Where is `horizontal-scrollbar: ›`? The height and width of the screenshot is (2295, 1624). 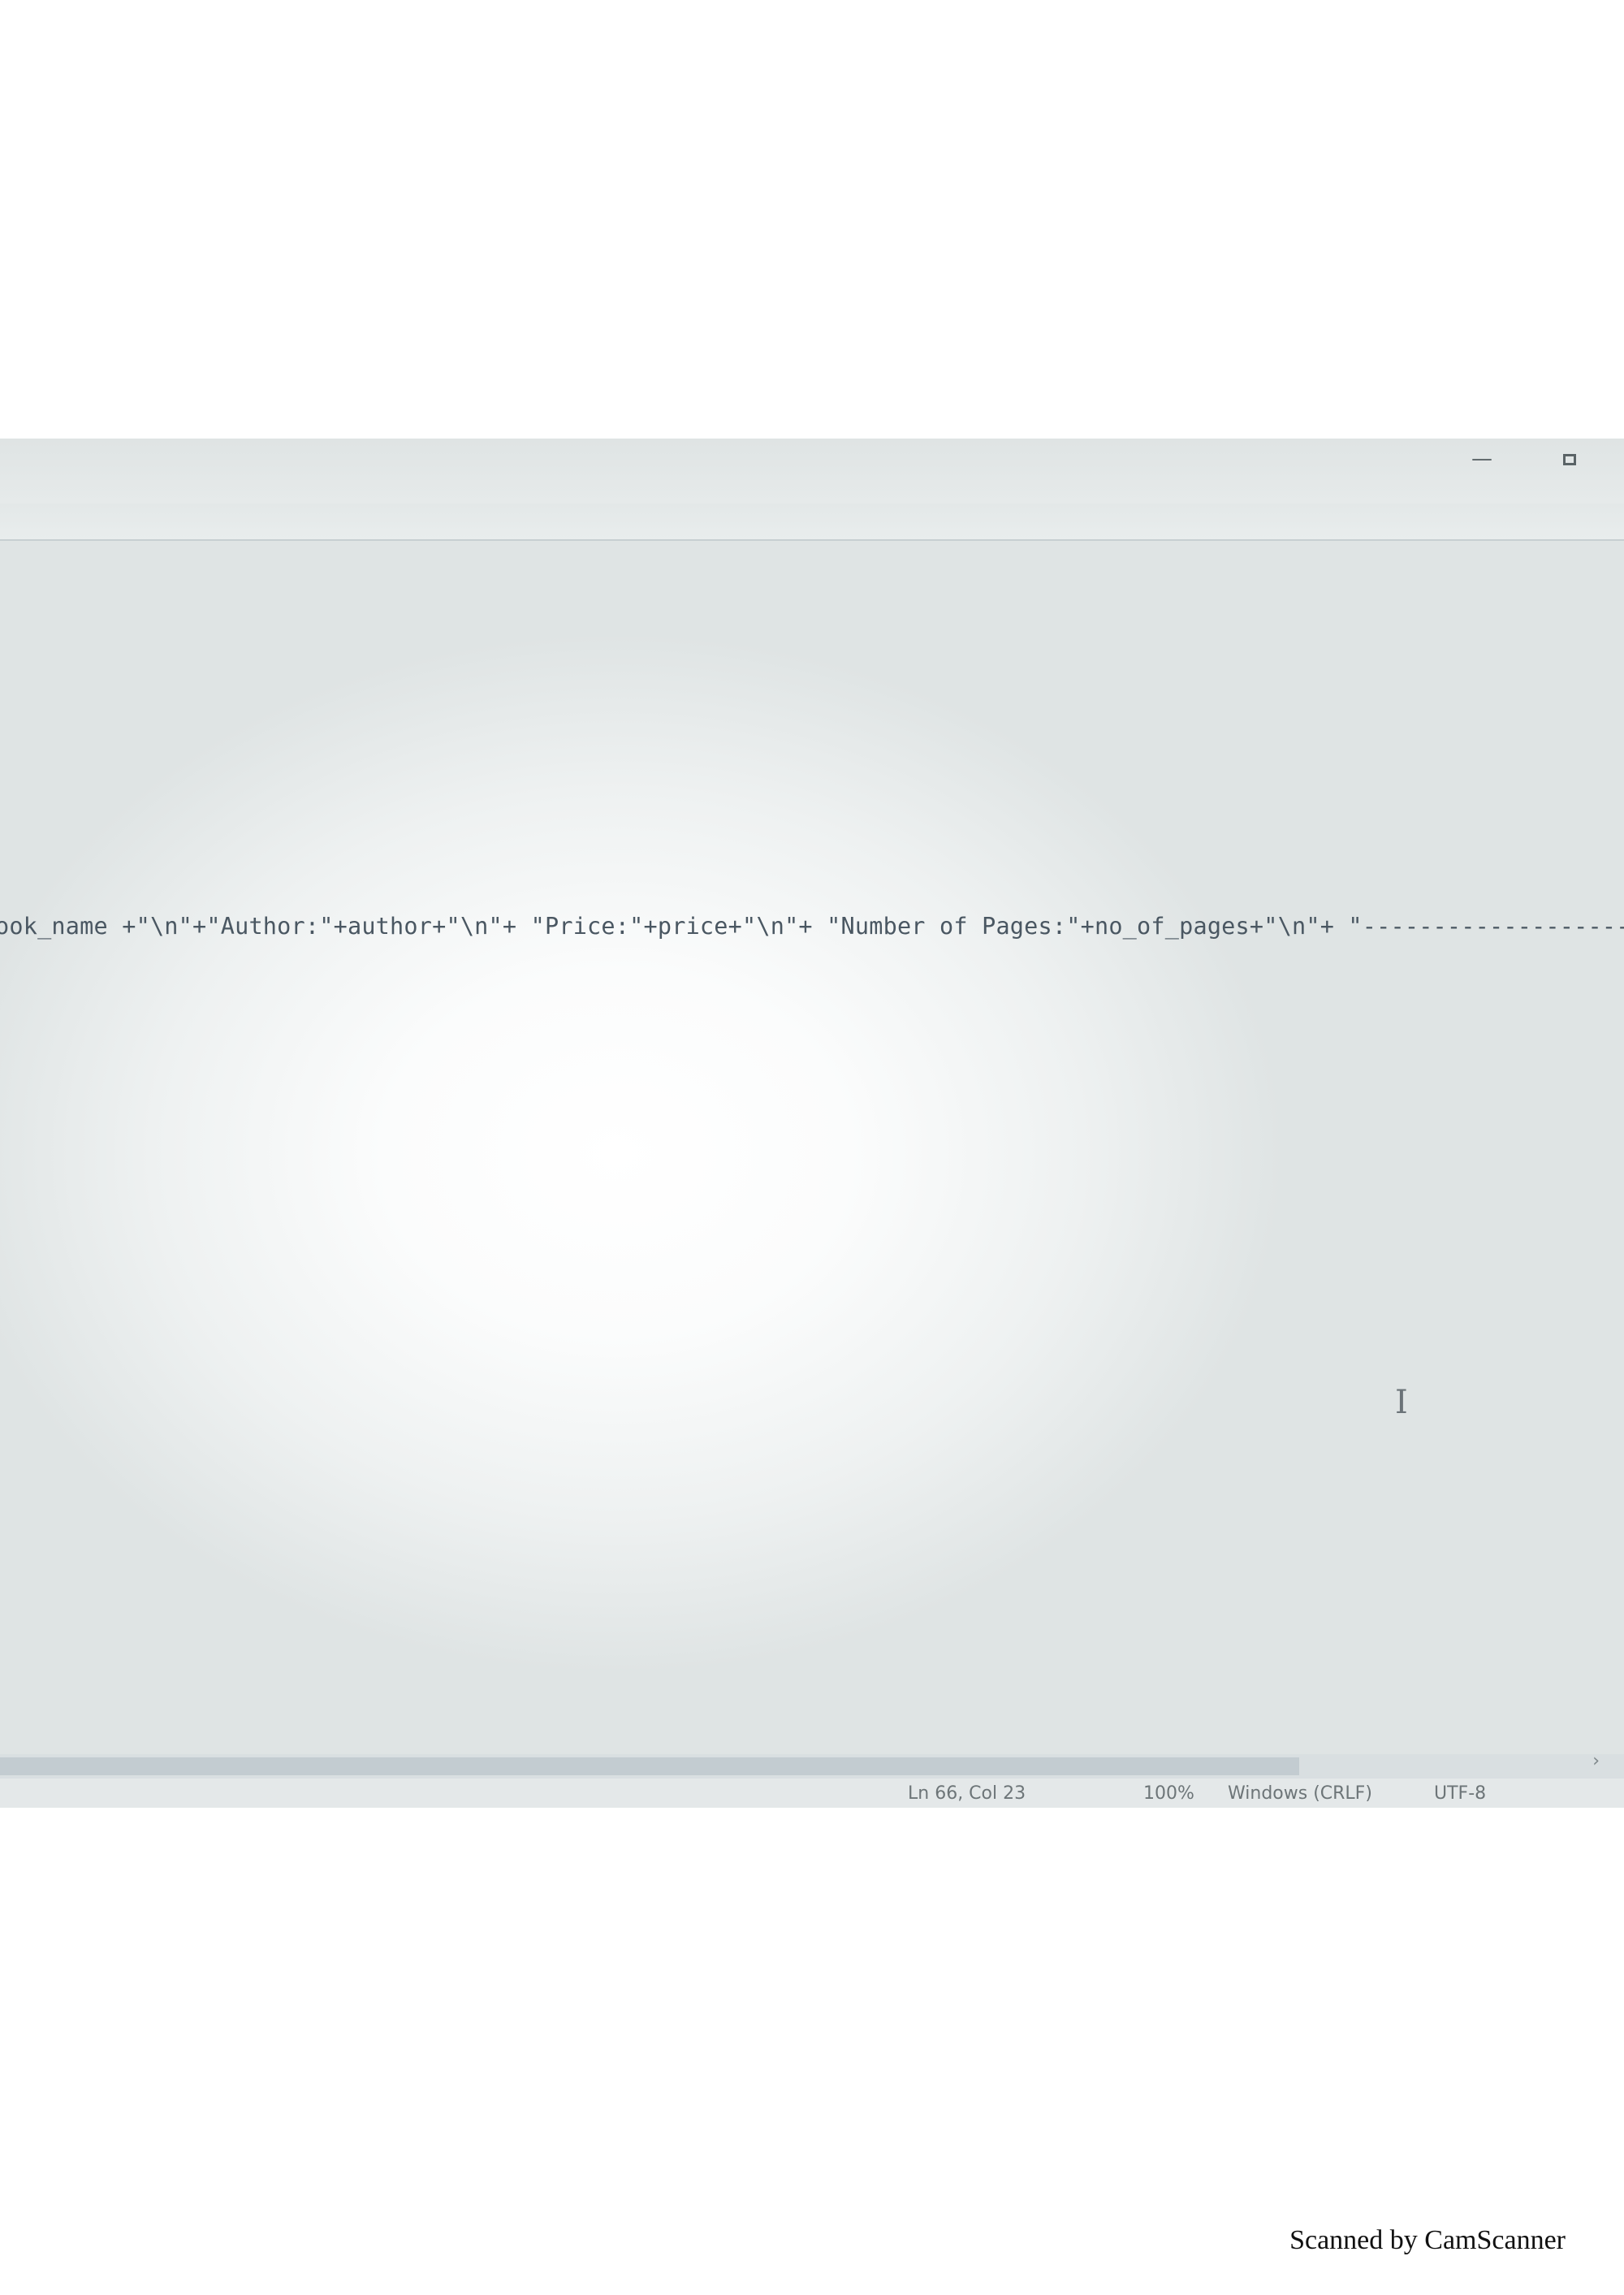
horizontal-scrollbar: › is located at coordinates (812, 1765).